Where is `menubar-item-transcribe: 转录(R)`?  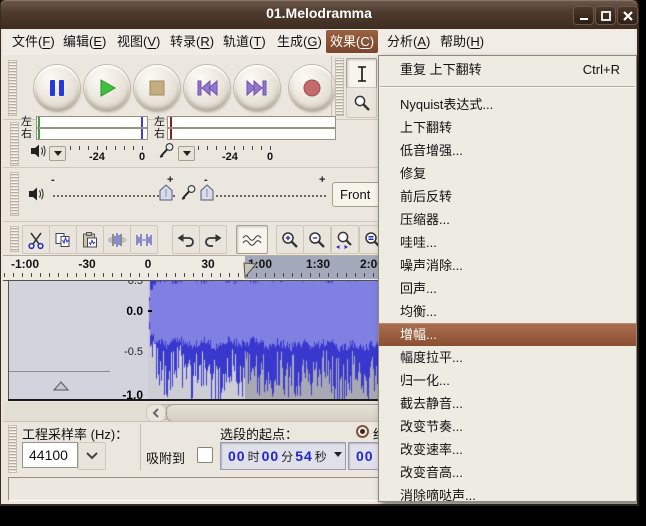
menubar-item-transcribe: 转录(R) is located at coordinates (192, 41).